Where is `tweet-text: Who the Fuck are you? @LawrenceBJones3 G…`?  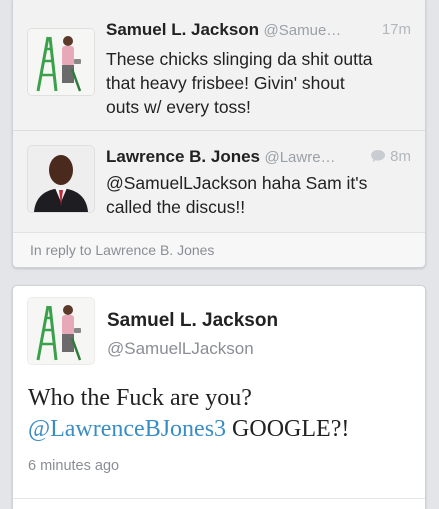 tweet-text: Who the Fuck are you? @LawrenceBJones3 G… is located at coordinates (220, 414).